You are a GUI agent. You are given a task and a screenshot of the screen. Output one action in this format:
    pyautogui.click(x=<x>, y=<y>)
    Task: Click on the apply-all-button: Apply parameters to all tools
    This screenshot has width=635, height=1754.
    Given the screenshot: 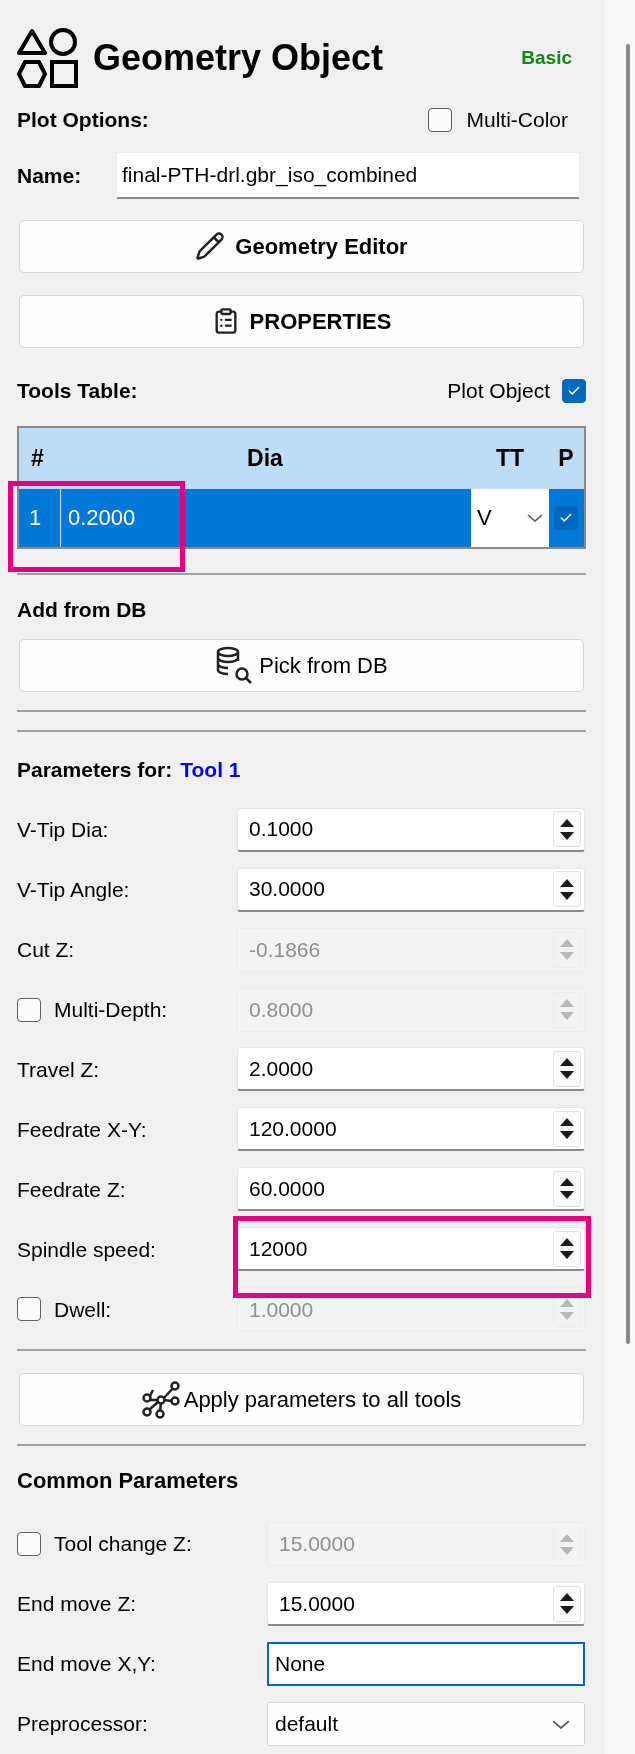 What is the action you would take?
    pyautogui.click(x=301, y=1400)
    